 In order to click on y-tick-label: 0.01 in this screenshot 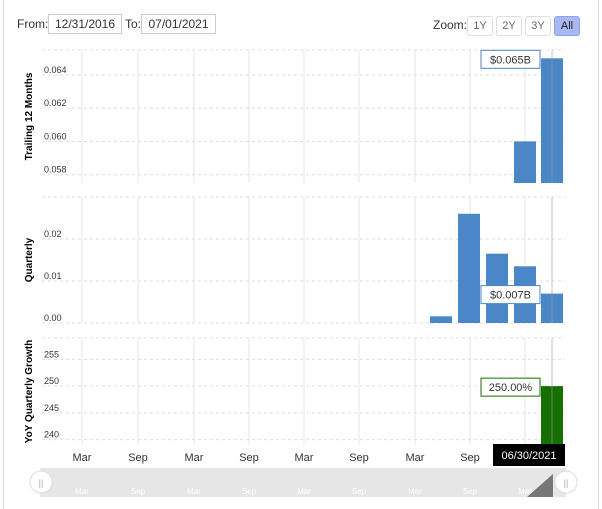, I will do `click(53, 276)`.